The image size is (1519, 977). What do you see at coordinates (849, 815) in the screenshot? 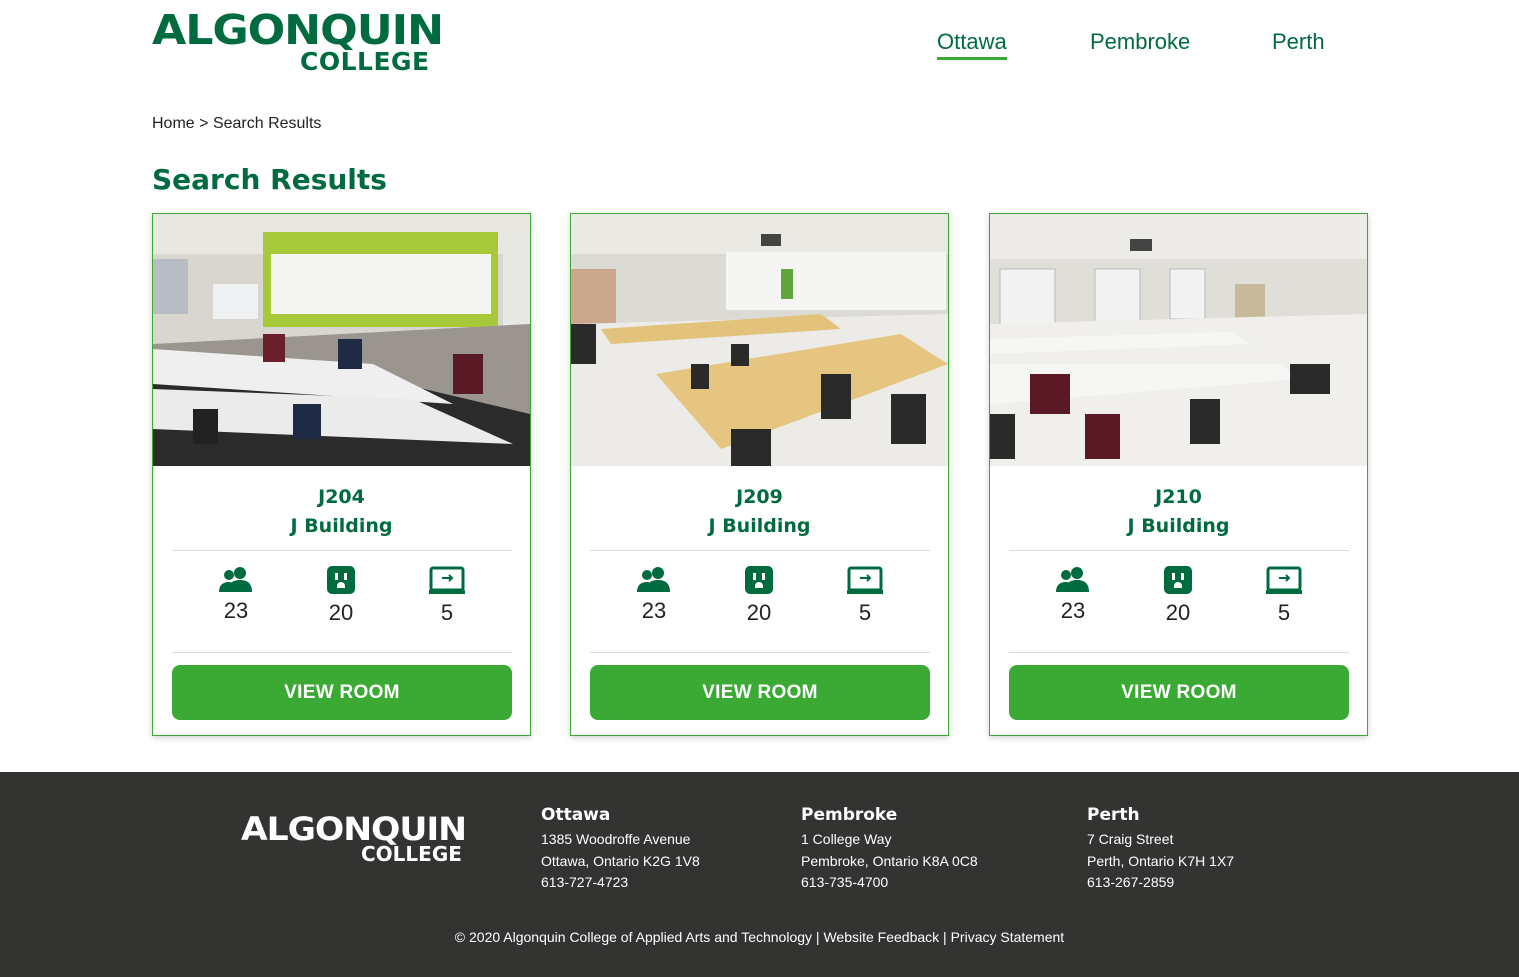
I see `campus-name: Pembroke` at bounding box center [849, 815].